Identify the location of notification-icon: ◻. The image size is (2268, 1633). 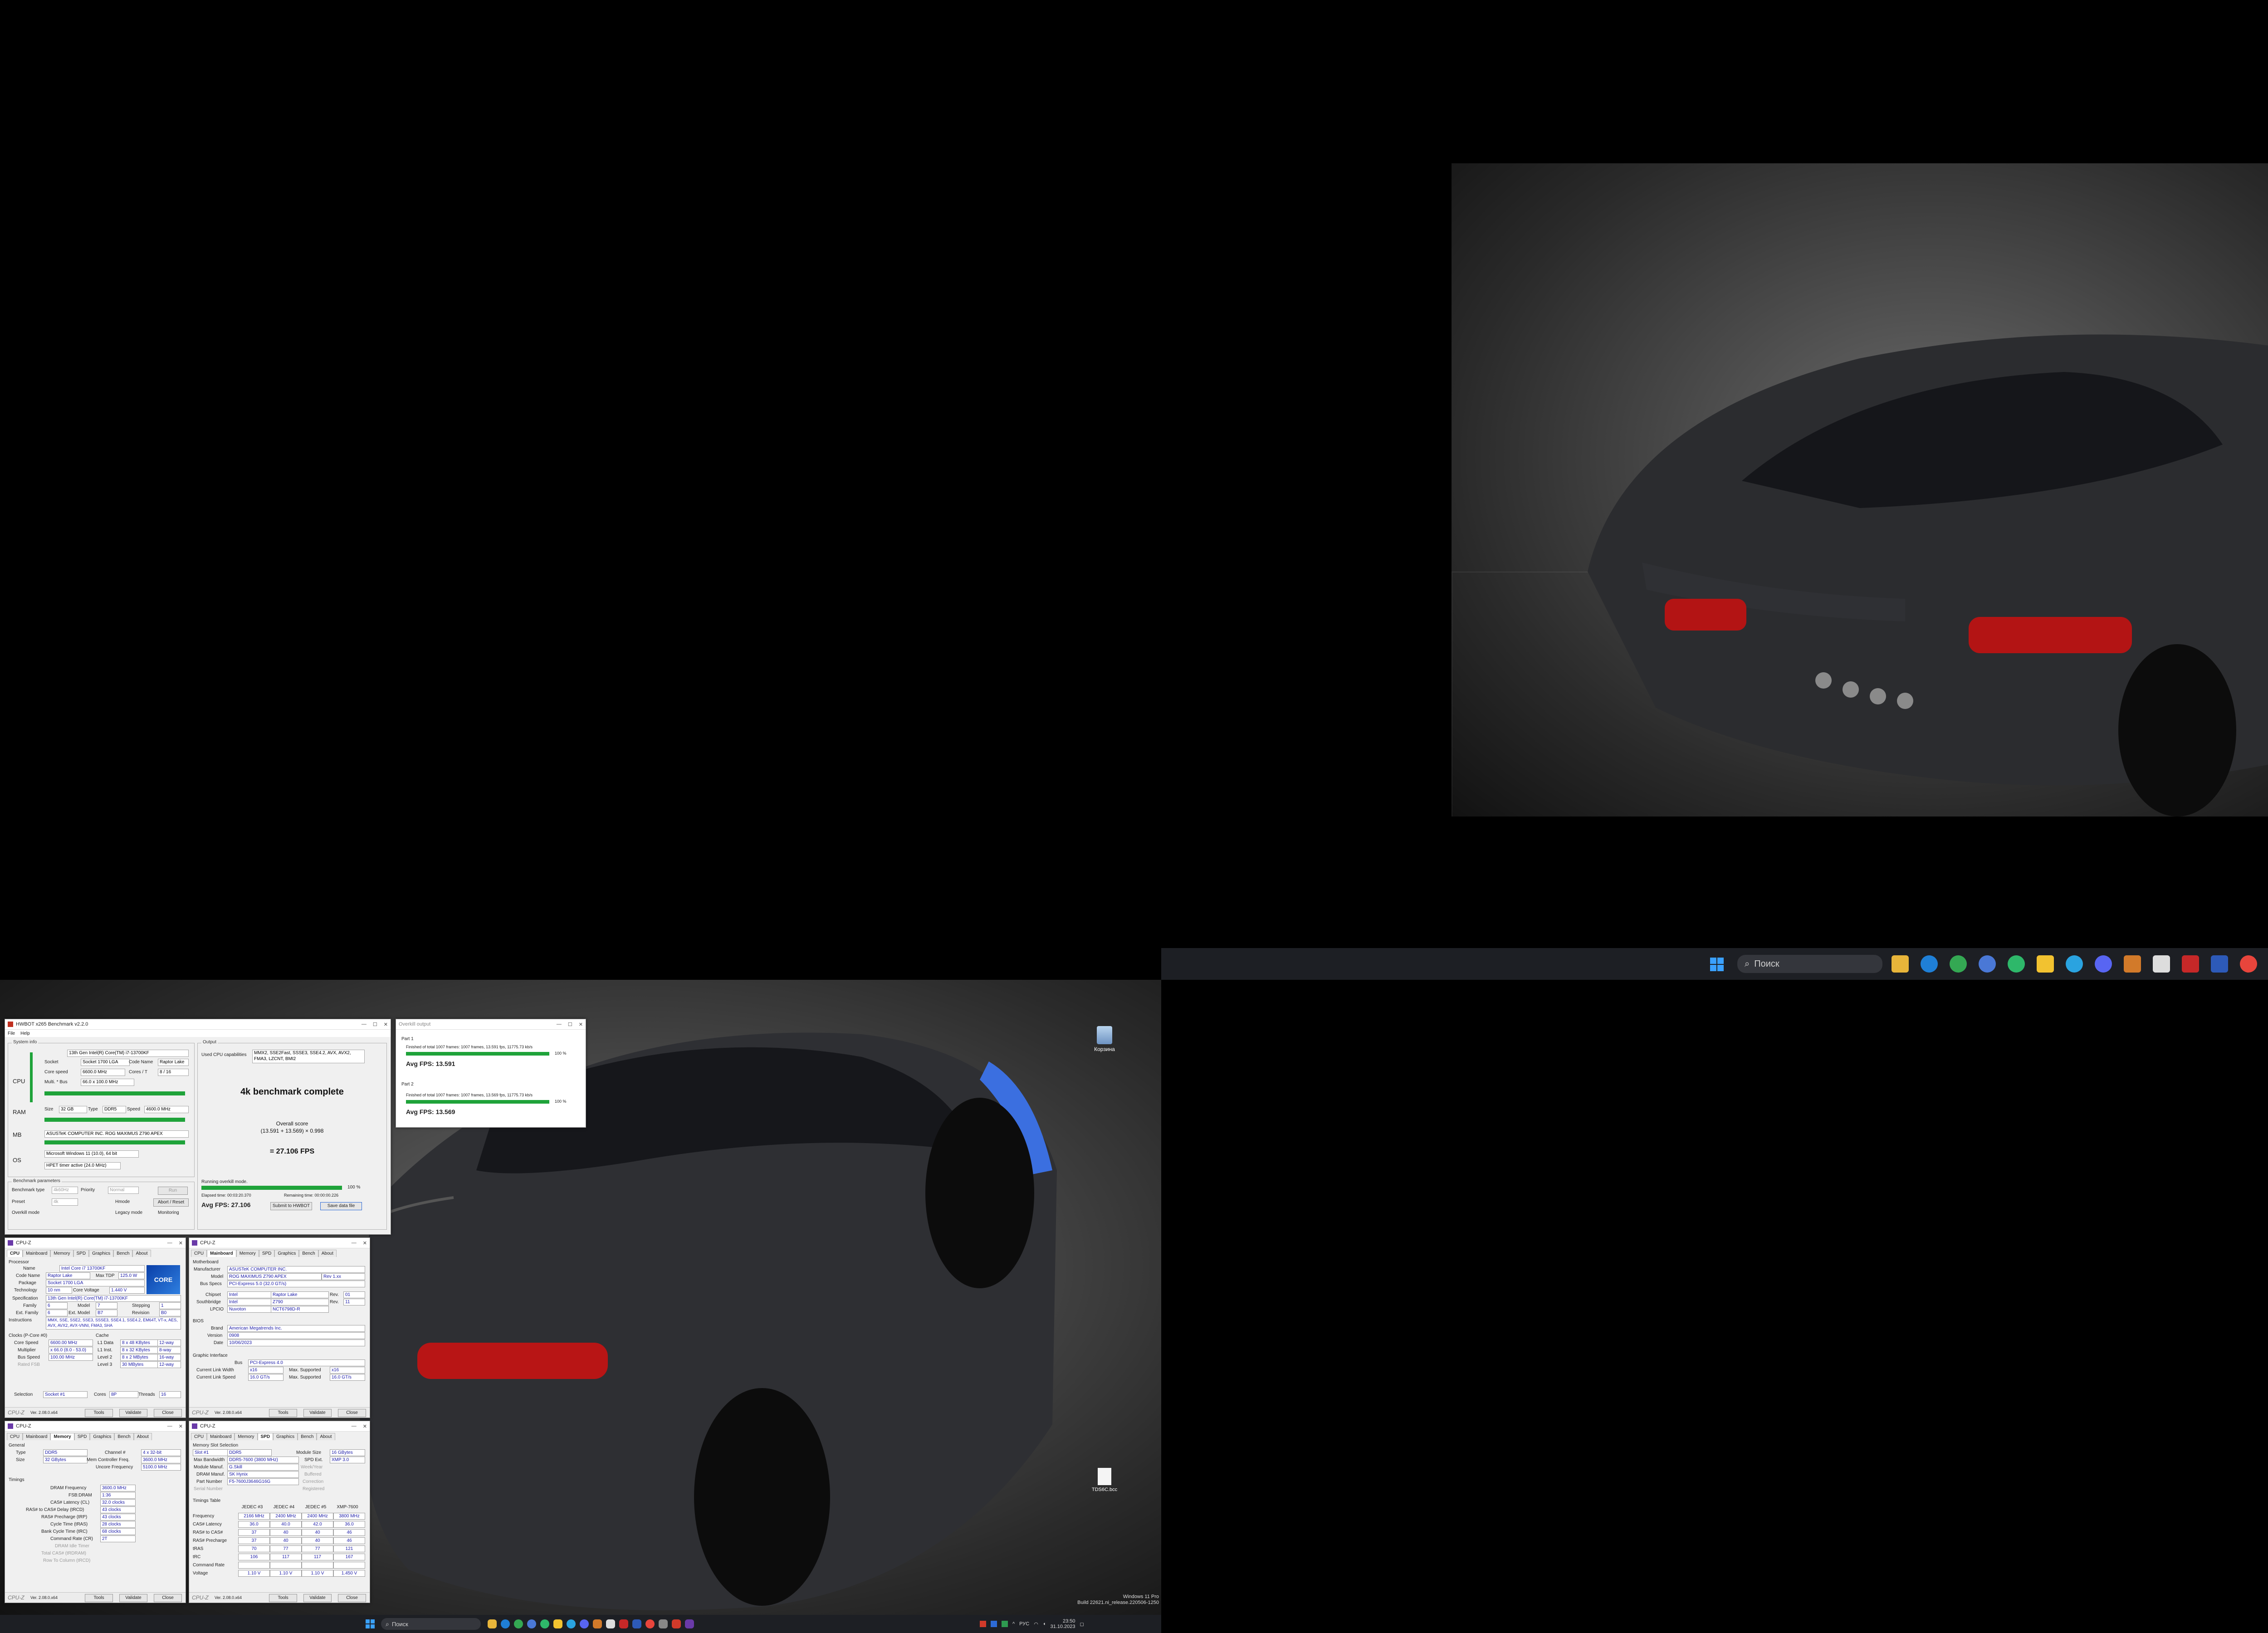
(1082, 1624).